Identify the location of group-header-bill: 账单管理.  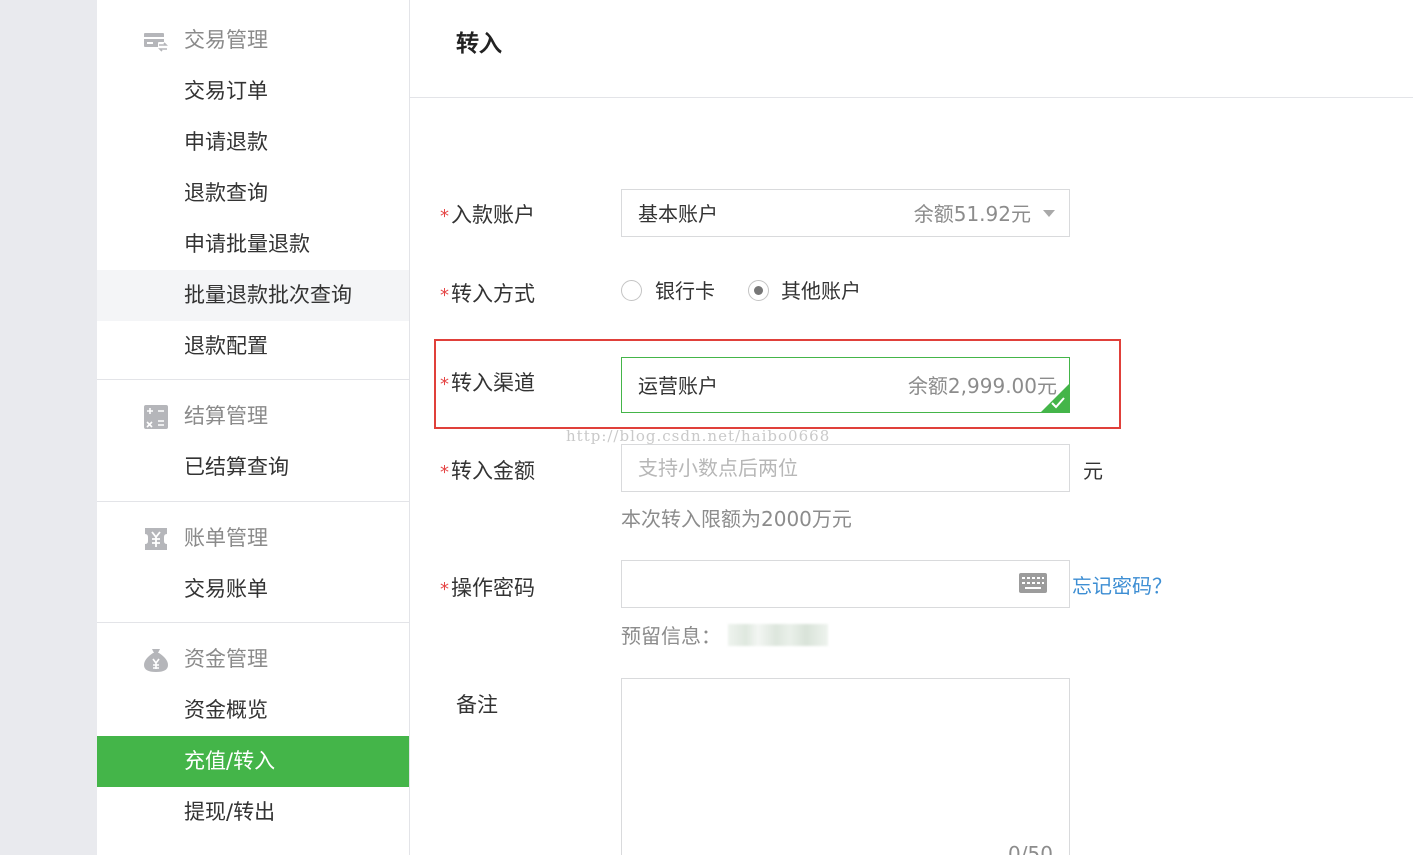
(253, 538).